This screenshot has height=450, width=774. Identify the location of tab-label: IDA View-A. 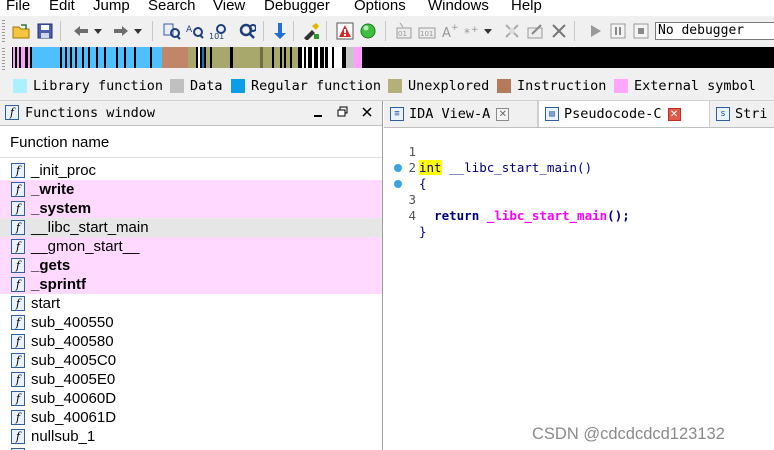
(450, 114).